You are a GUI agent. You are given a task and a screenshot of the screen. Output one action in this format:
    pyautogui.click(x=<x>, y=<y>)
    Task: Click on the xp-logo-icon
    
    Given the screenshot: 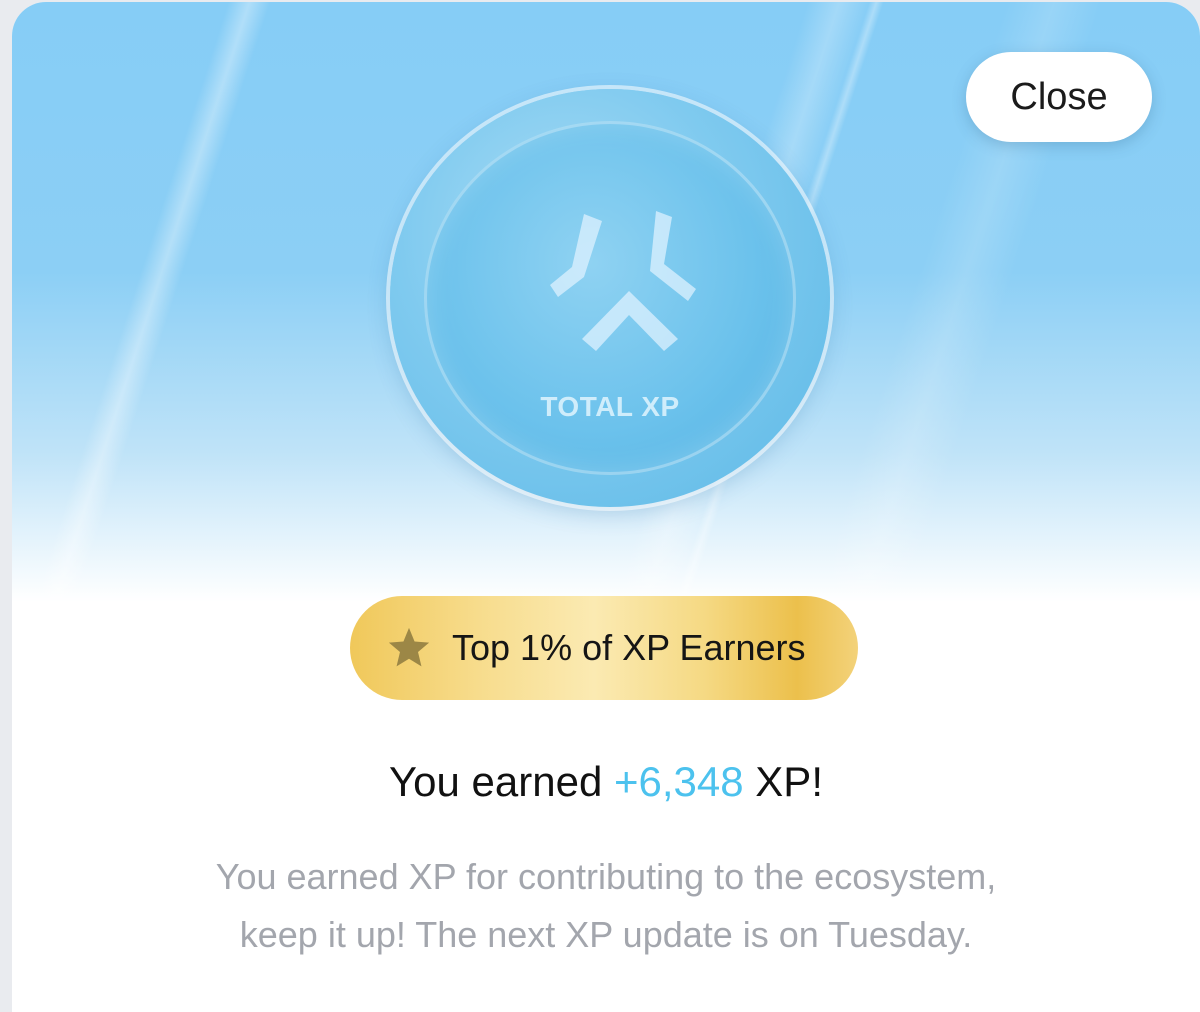 What is the action you would take?
    pyautogui.click(x=623, y=281)
    